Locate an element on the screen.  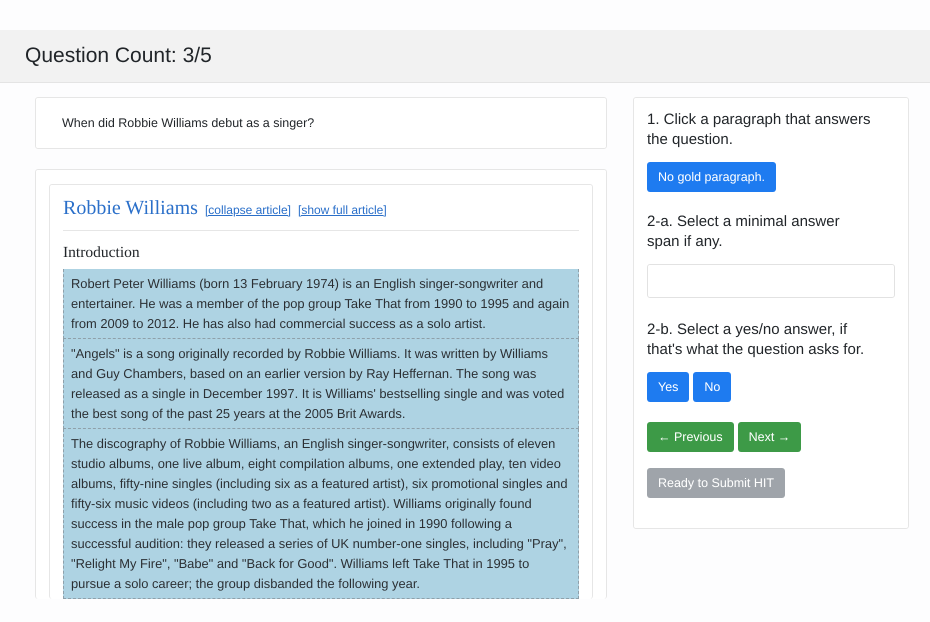
answer-button: Yes is located at coordinates (668, 387).